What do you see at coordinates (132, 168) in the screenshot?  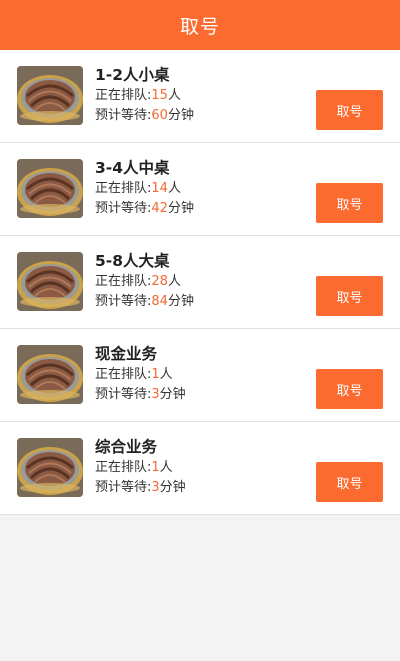 I see `table-type-name: 3-4人中桌` at bounding box center [132, 168].